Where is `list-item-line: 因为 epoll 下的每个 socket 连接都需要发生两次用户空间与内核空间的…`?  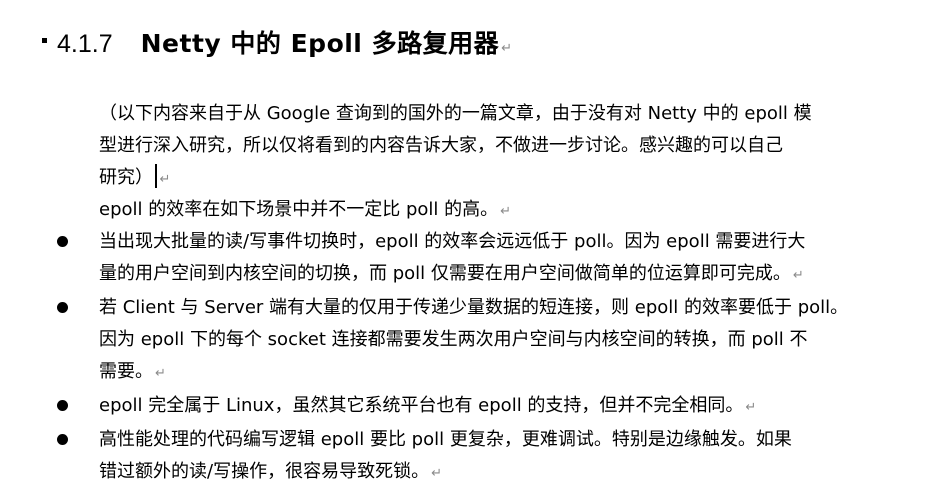 list-item-line: 因为 epoll 下的每个 socket 连接都需要发生两次用户空间与内核空间的… is located at coordinates (453, 339).